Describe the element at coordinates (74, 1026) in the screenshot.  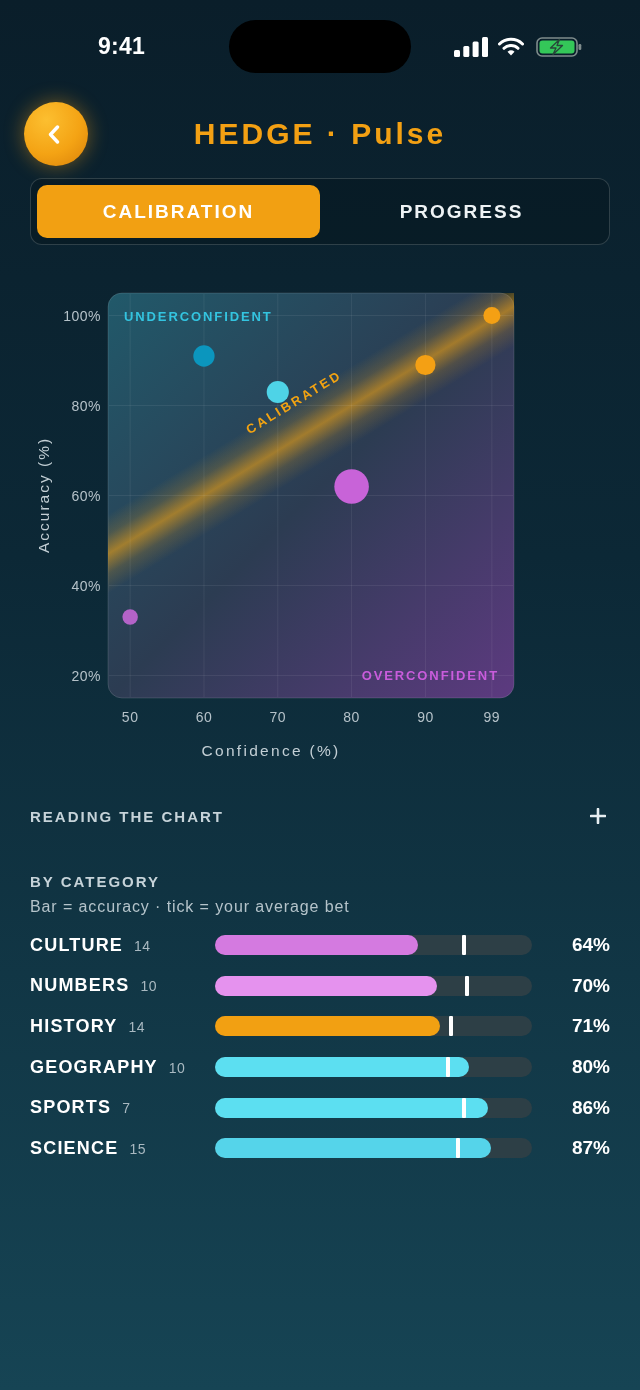
I see `category-name: HISTORY` at that location.